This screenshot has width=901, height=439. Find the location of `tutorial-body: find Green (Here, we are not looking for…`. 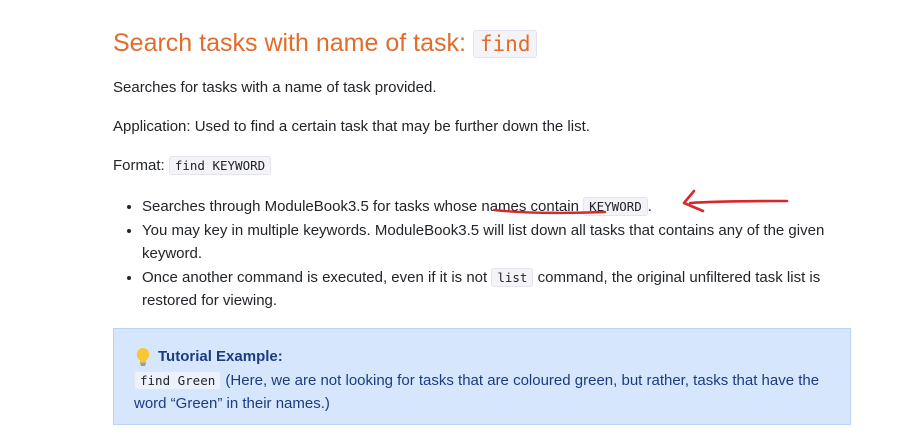

tutorial-body: find Green (Here, we are not looking for… is located at coordinates (482, 392).